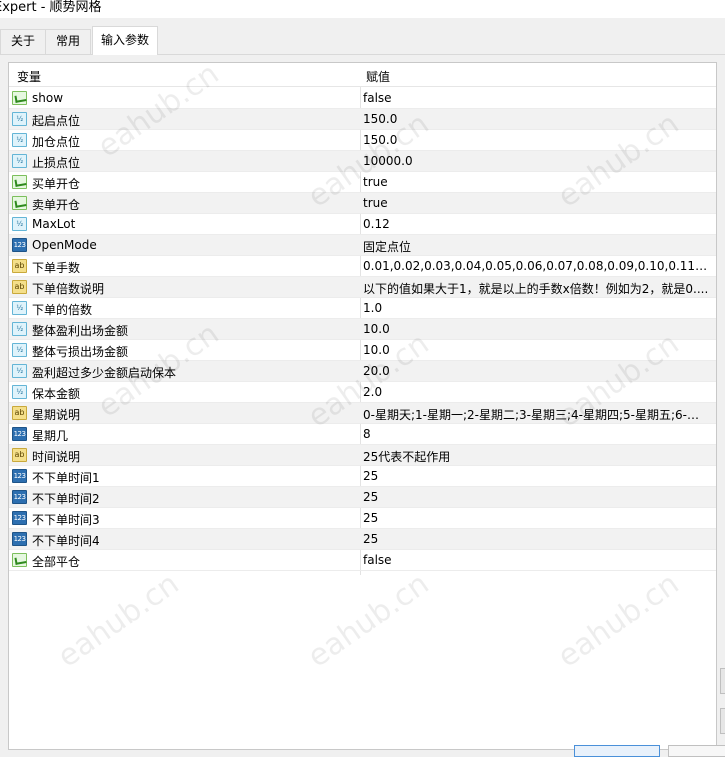 The height and width of the screenshot is (757, 725). I want to click on param-row: ½ 盈利超过多少金额启动保本 20.0, so click(362, 371).